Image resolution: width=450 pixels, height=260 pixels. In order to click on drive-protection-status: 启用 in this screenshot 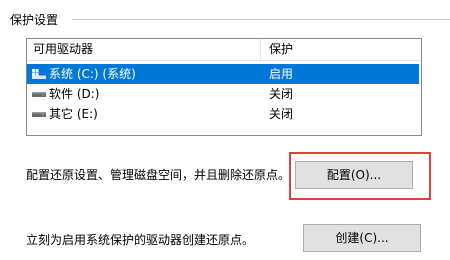, I will do `click(281, 74)`.